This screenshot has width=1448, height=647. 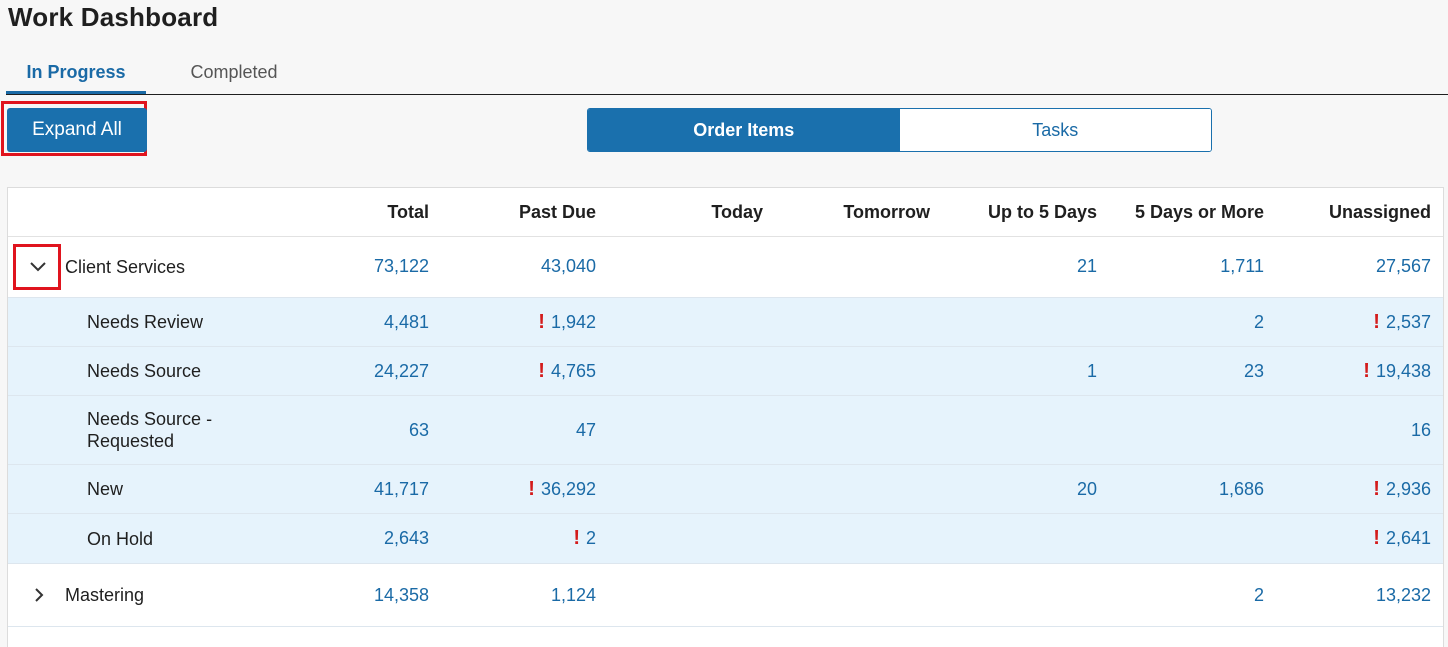 What do you see at coordinates (105, 489) in the screenshot?
I see `row-name: New` at bounding box center [105, 489].